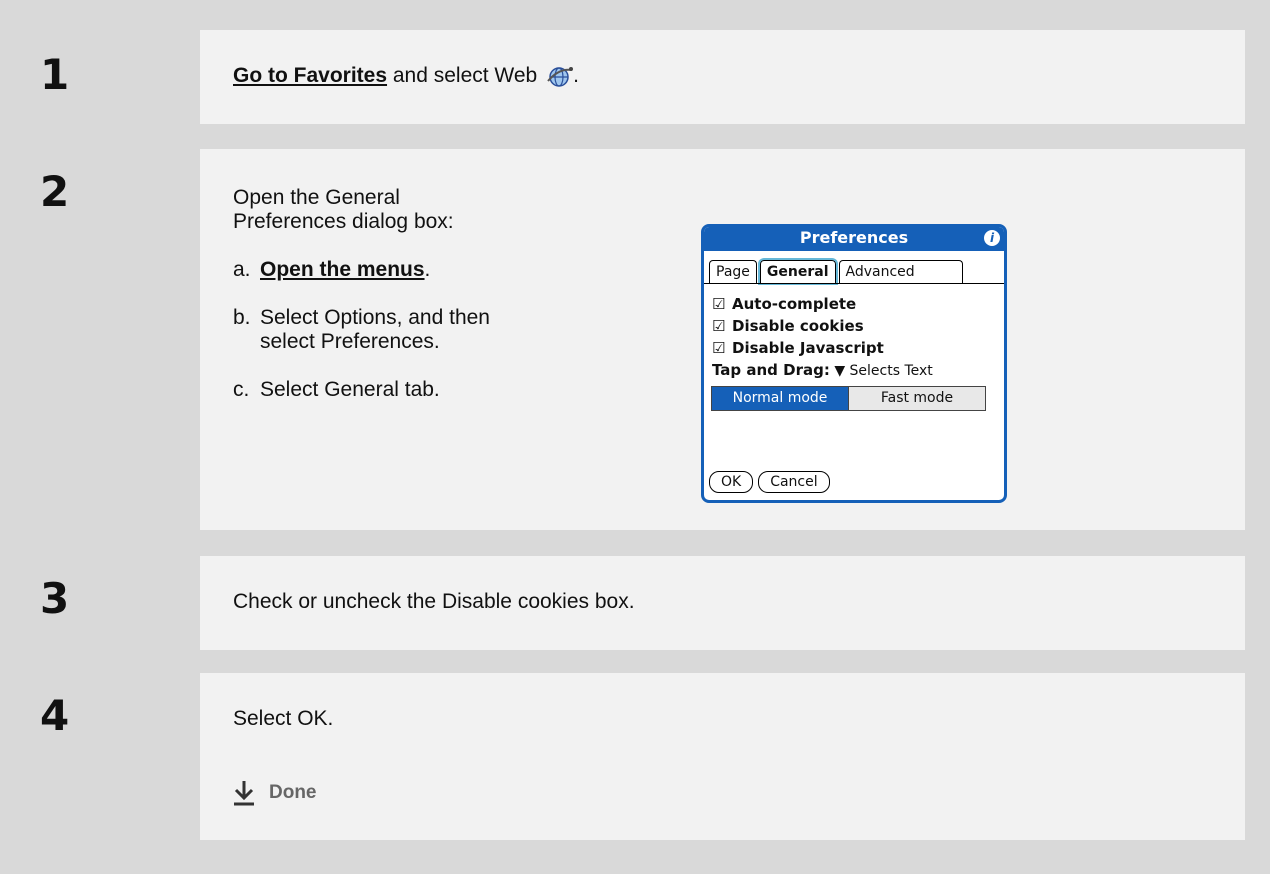 This screenshot has height=874, width=1270. I want to click on dialog-title-bar: Preferences i, so click(854, 239).